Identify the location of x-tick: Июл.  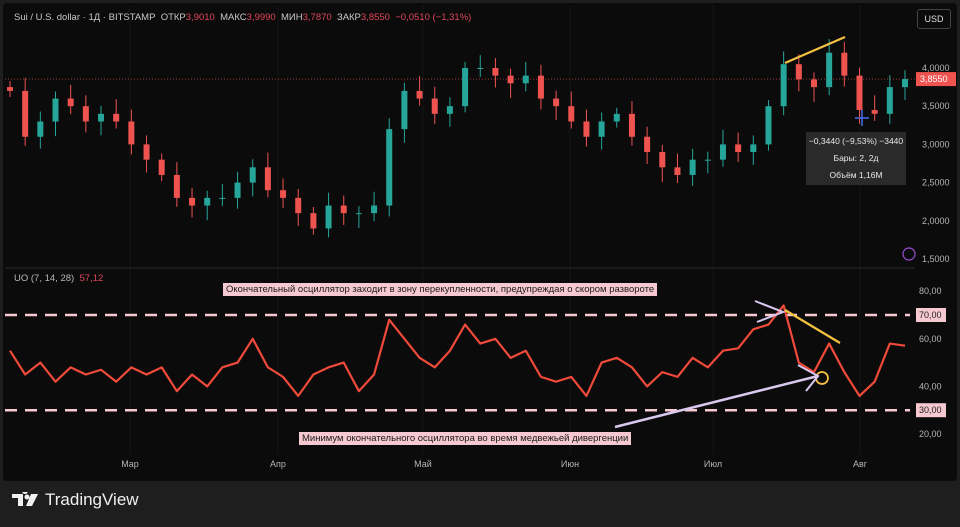
(713, 464).